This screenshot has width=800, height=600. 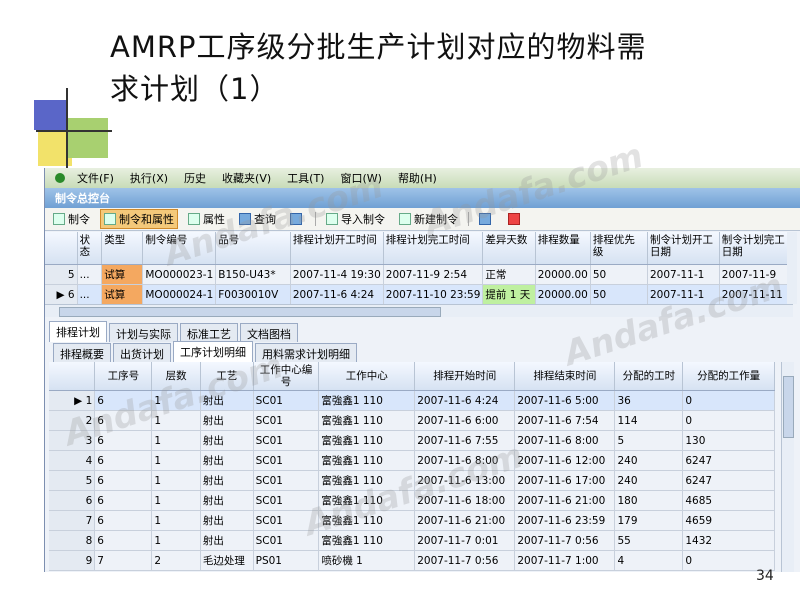 What do you see at coordinates (683, 248) in the screenshot?
I see `column-header: 制令计划开工日期` at bounding box center [683, 248].